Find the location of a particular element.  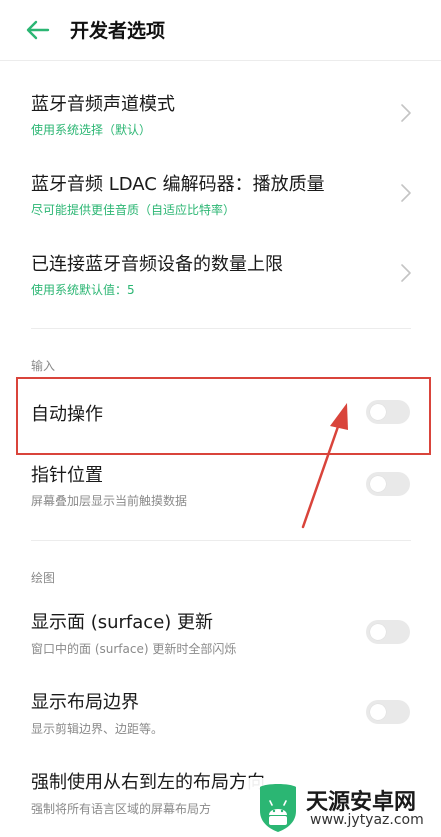

setting-value: 使用系统选择（默认） is located at coordinates (91, 130).